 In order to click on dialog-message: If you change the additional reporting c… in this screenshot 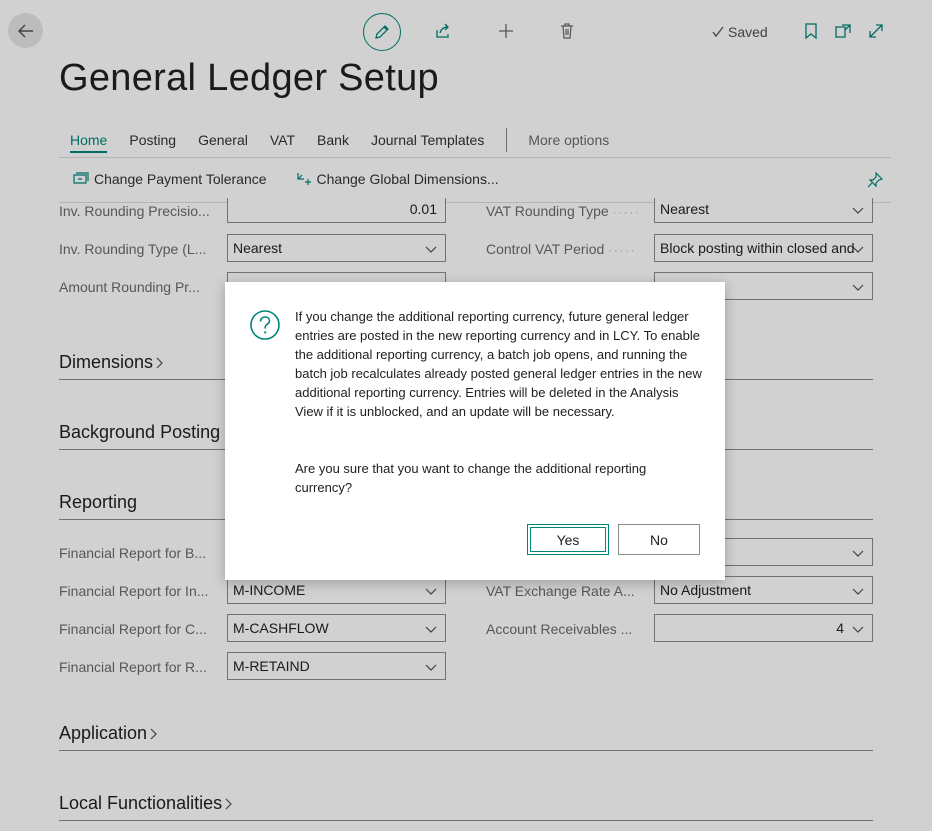, I will do `click(498, 364)`.